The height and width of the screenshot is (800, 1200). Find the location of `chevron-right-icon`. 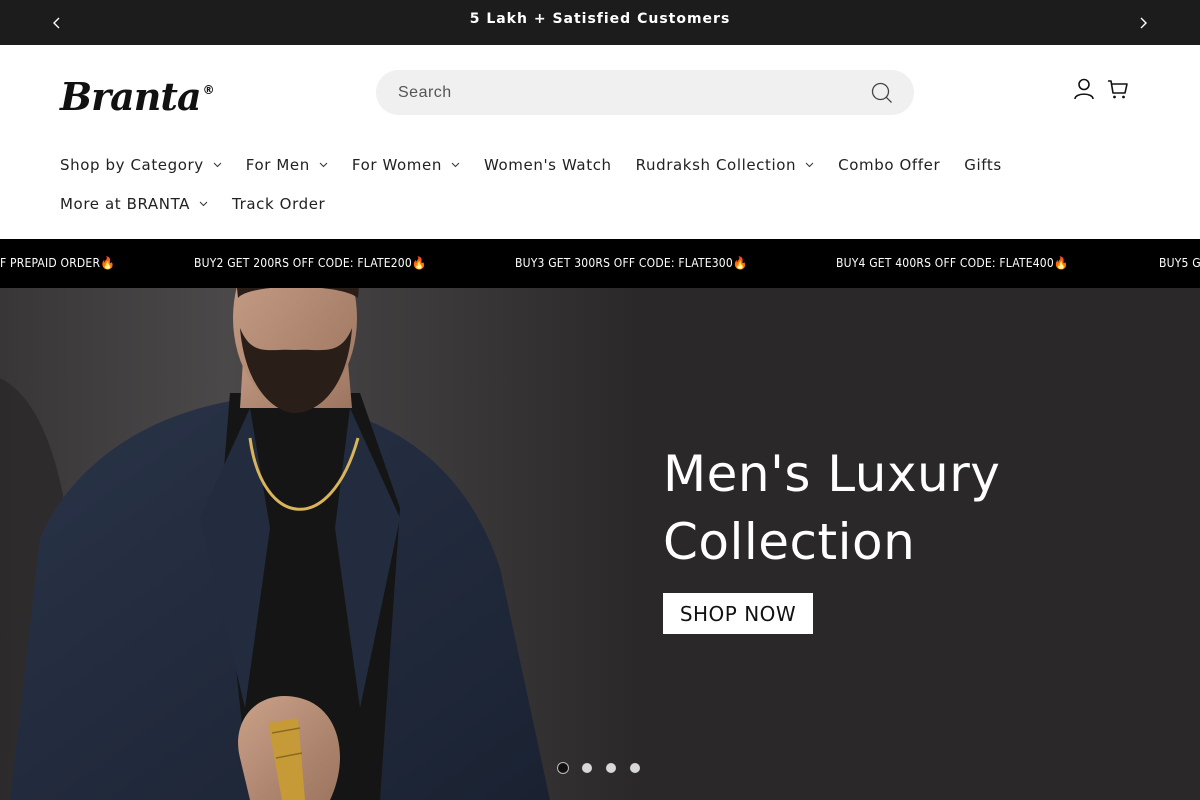

chevron-right-icon is located at coordinates (1143, 23).